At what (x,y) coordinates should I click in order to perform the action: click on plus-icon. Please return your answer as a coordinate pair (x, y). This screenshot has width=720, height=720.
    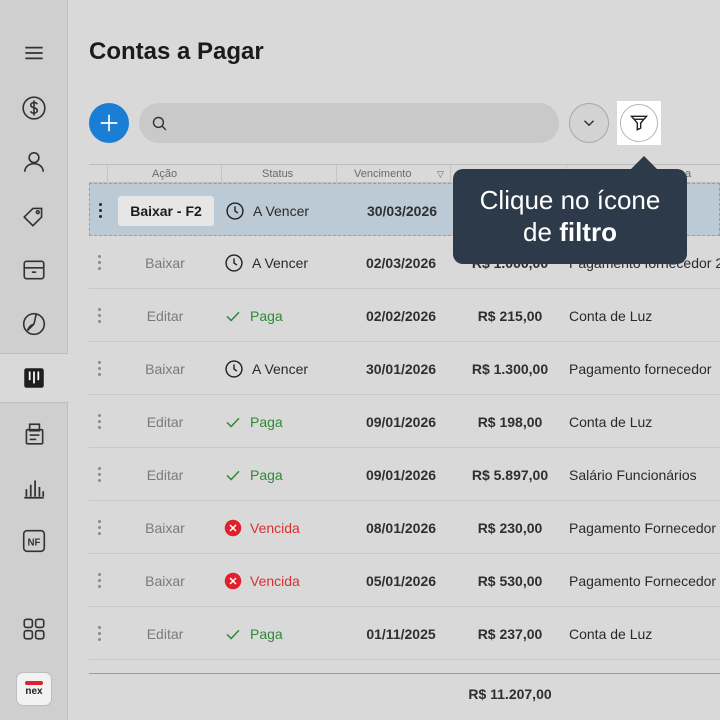
    Looking at the image, I should click on (109, 123).